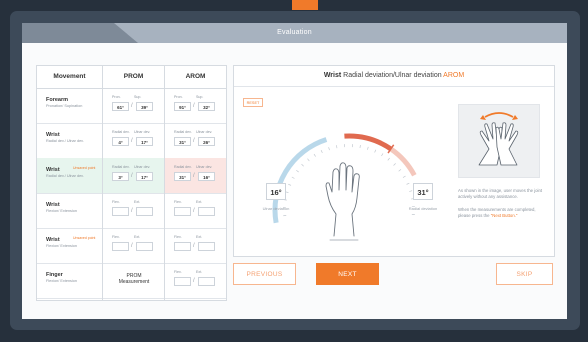  I want to click on arom-label-2: Ulnar dev., so click(204, 132).